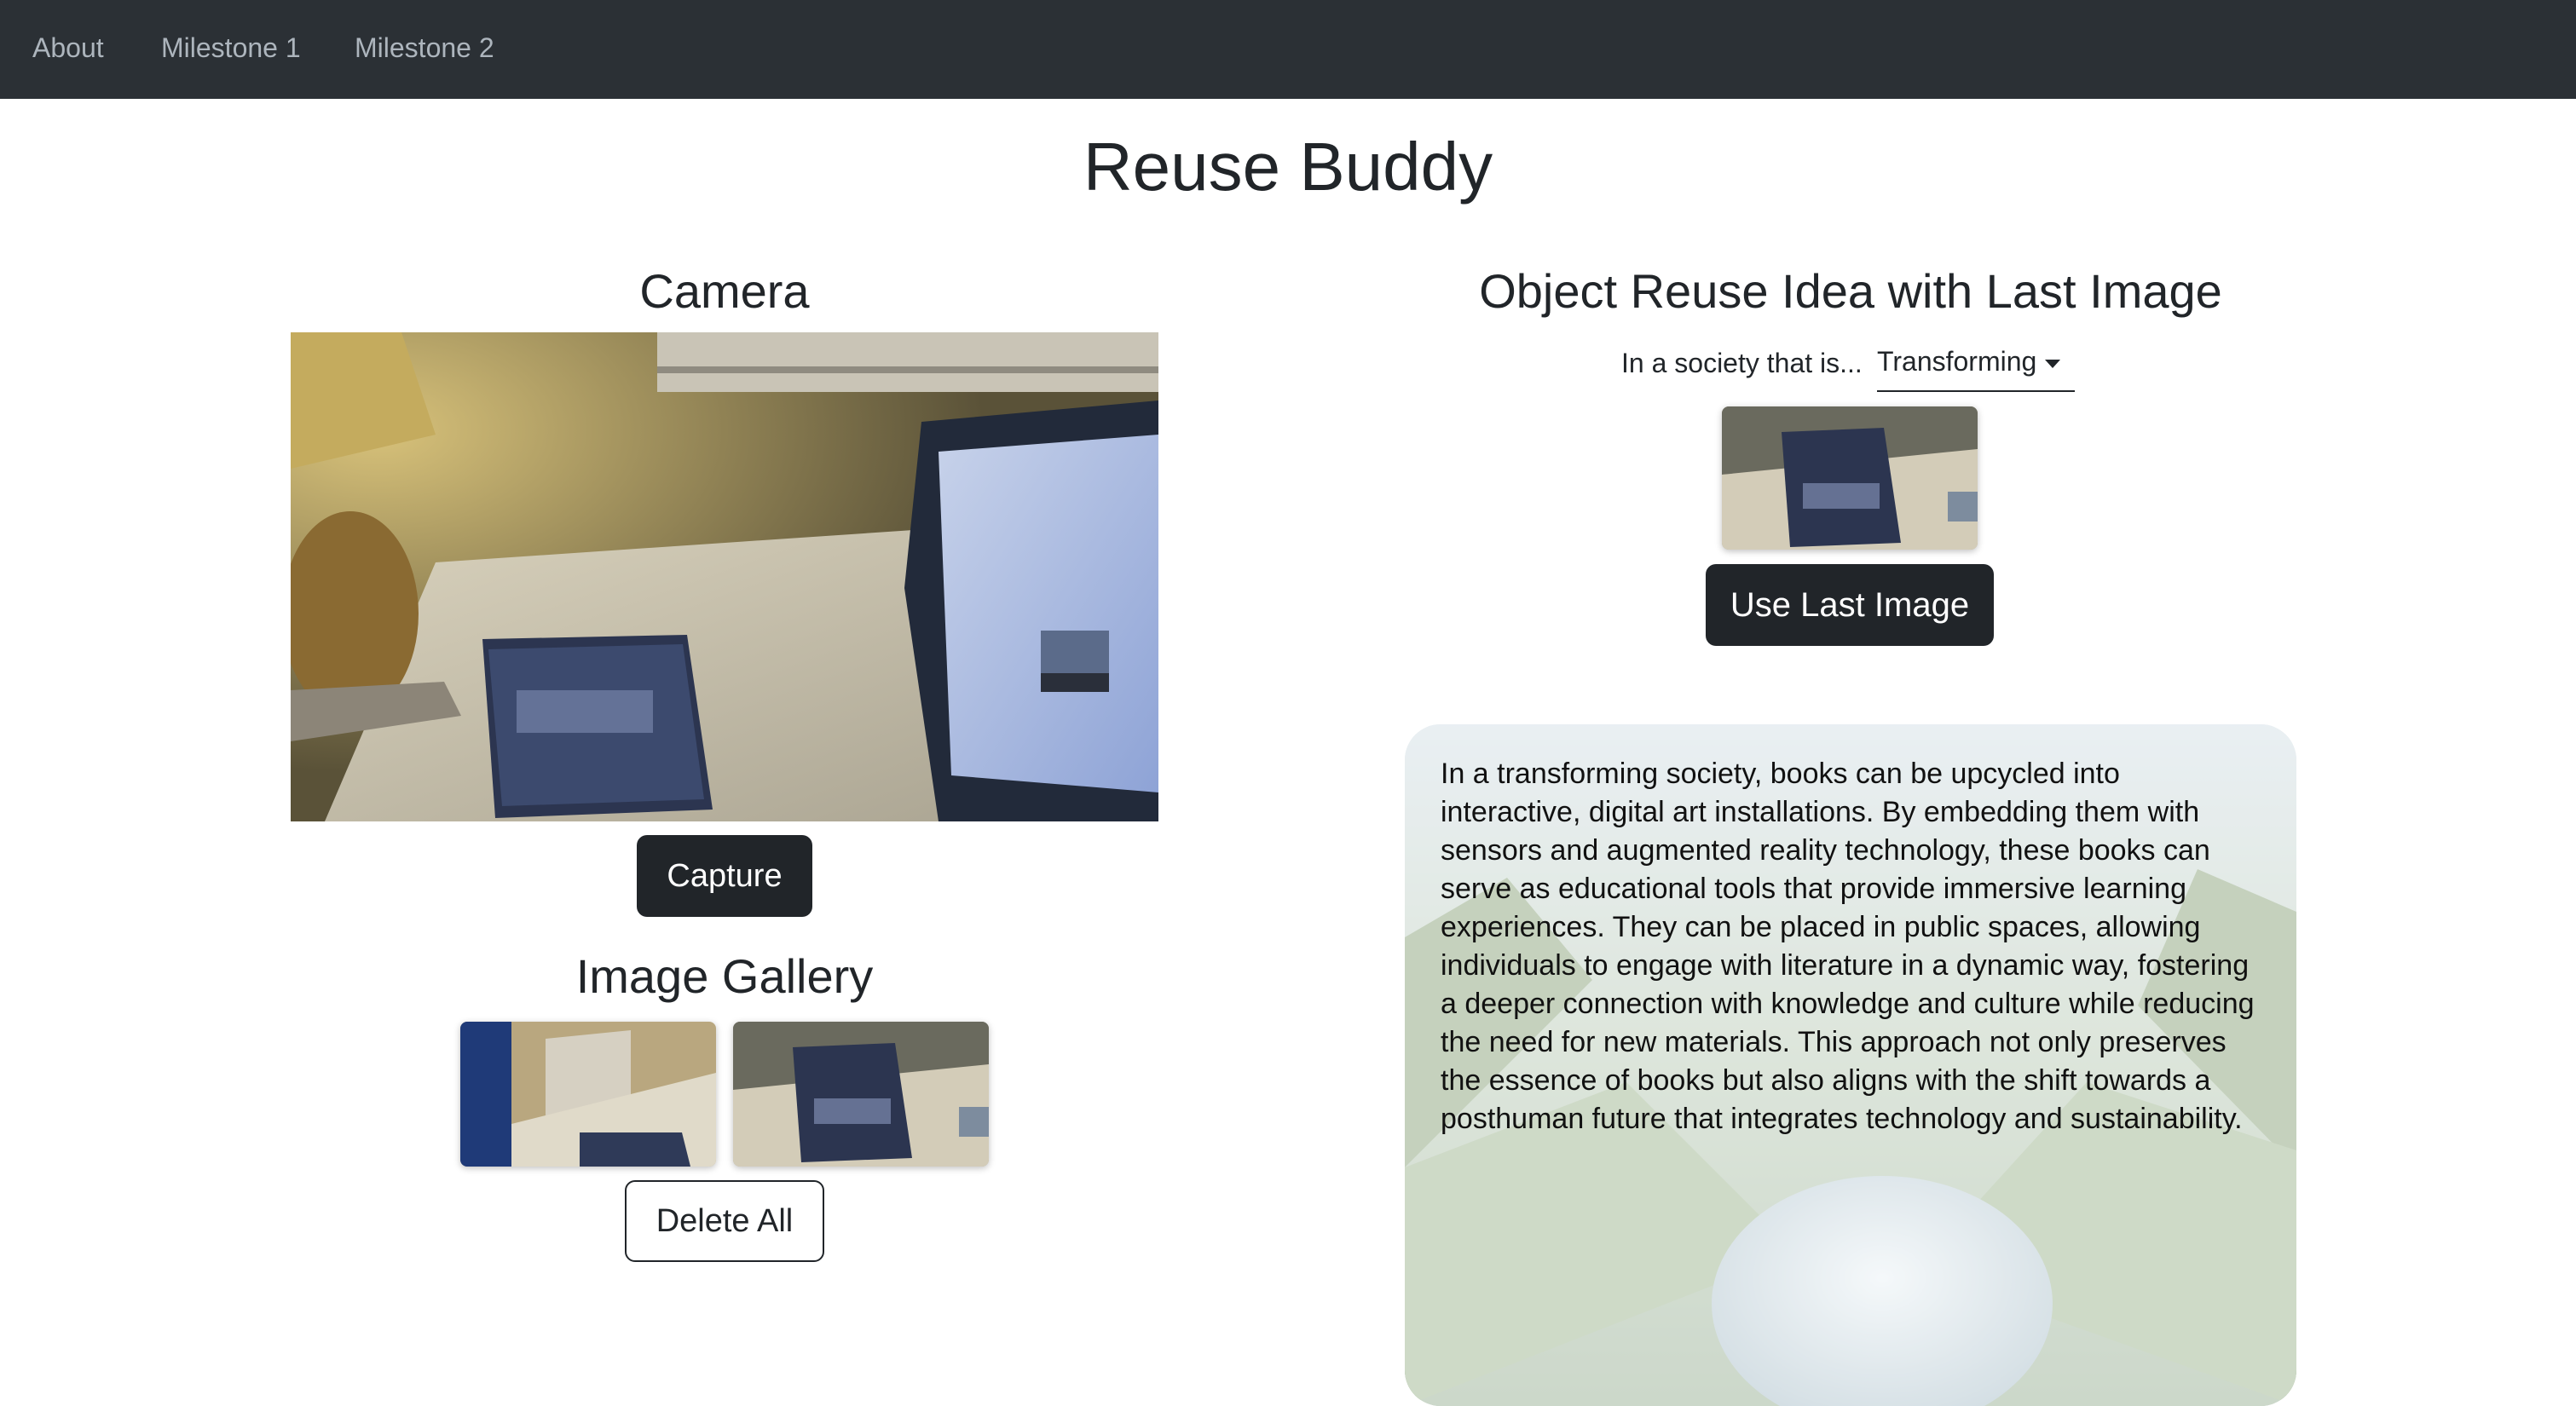 The height and width of the screenshot is (1406, 2576). What do you see at coordinates (724, 976) in the screenshot?
I see `gallery-title: Image Gallery` at bounding box center [724, 976].